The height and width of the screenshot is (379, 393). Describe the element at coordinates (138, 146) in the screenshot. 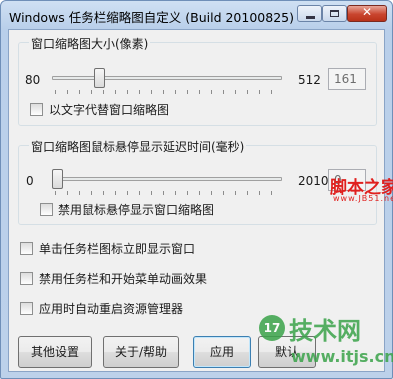

I see `hover-delay-title: 窗口缩略图鼠标悬停显示延迟时间(毫秒)` at that location.